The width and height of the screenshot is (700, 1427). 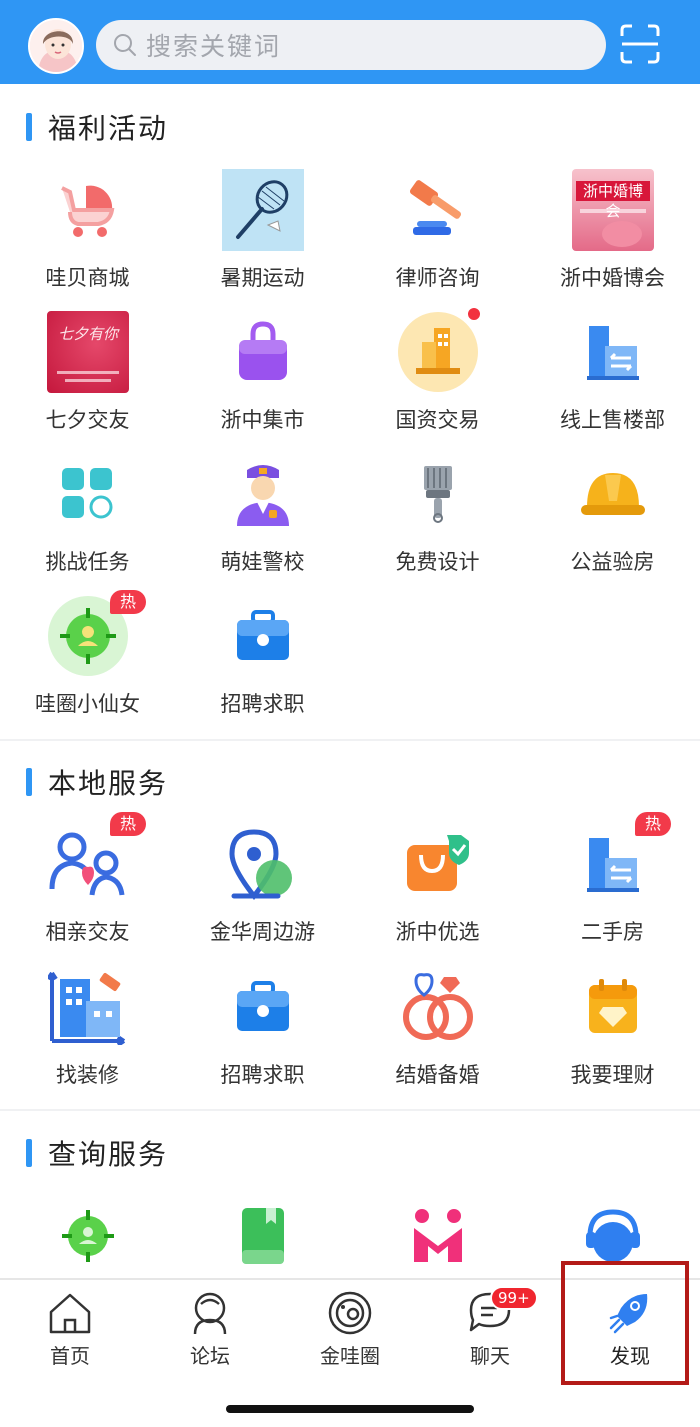 I want to click on grid-item-label: 律师咨询, so click(x=437, y=278).